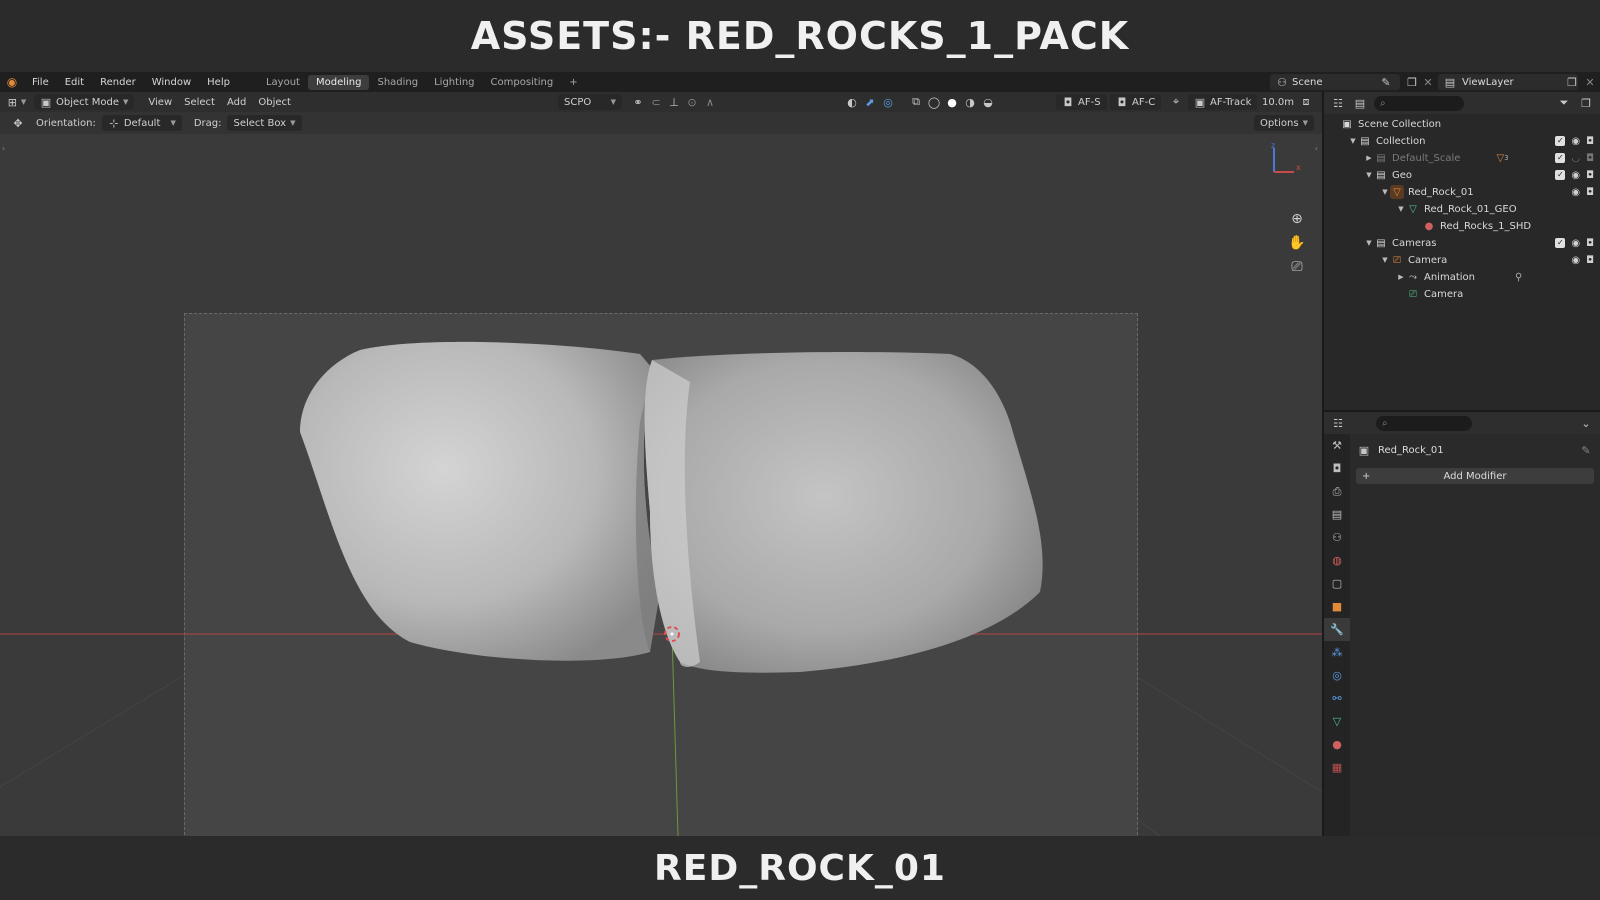 Image resolution: width=1600 pixels, height=900 pixels. I want to click on menu-edit: Edit, so click(74, 82).